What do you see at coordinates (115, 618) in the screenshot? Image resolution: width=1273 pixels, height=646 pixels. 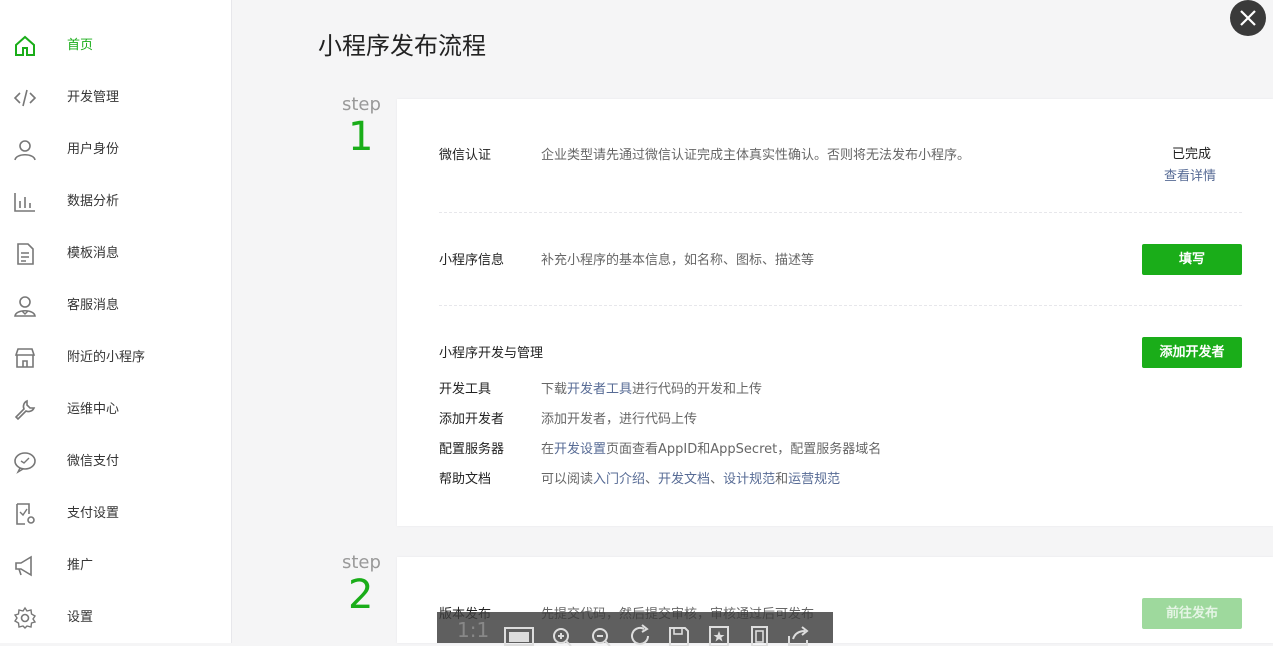 I see `sidebar-item-settings: 设置` at bounding box center [115, 618].